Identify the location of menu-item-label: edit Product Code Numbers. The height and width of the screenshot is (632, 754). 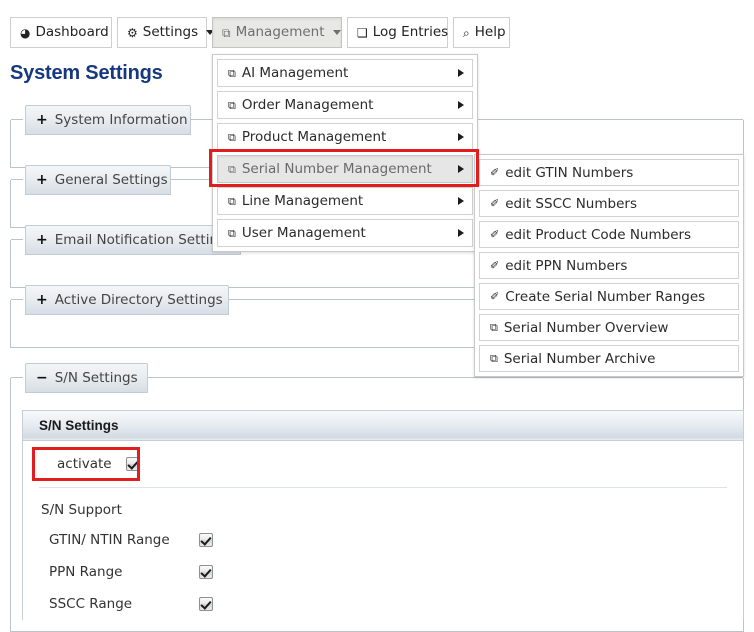
(598, 234).